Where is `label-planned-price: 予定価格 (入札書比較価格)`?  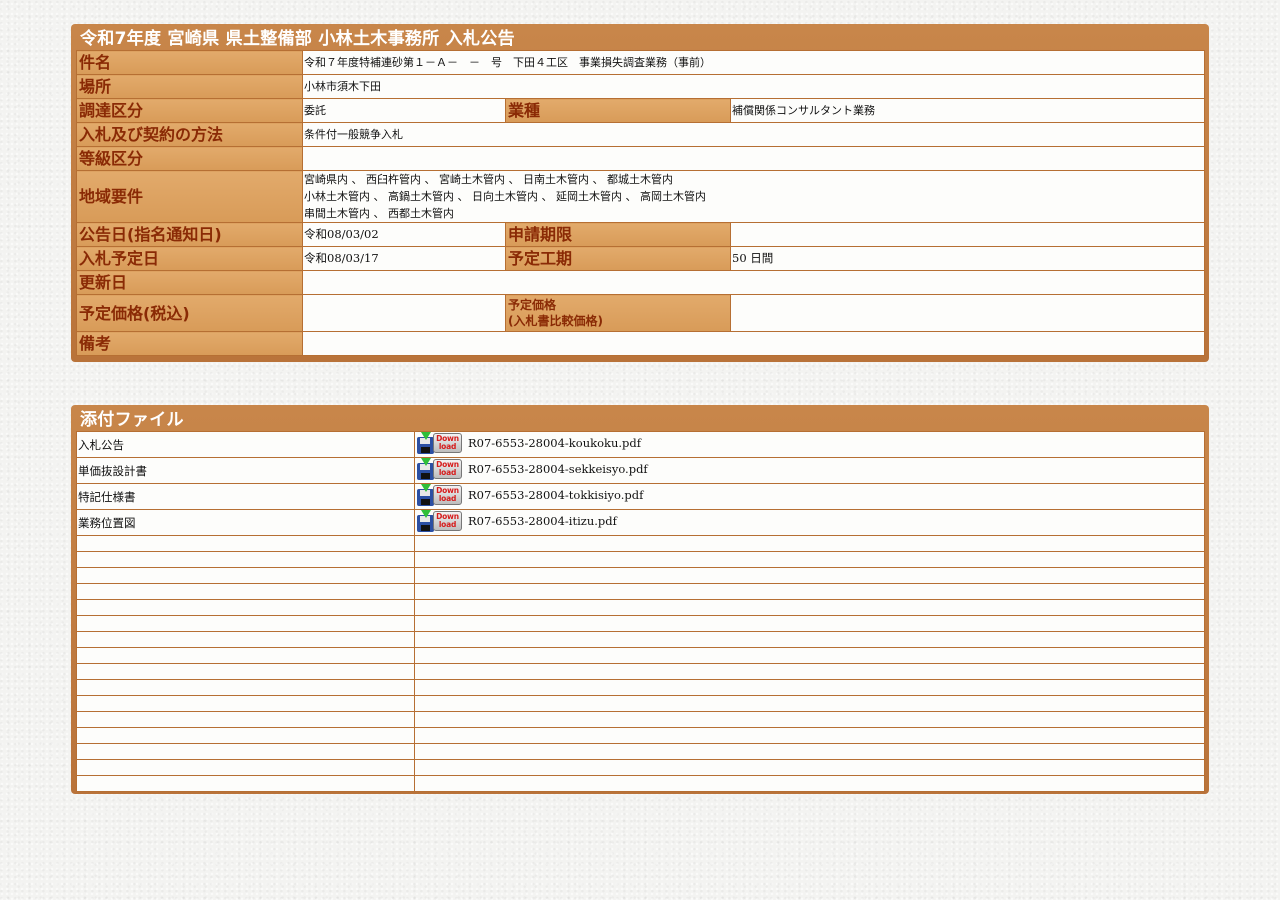 label-planned-price: 予定価格 (入札書比較価格) is located at coordinates (618, 313).